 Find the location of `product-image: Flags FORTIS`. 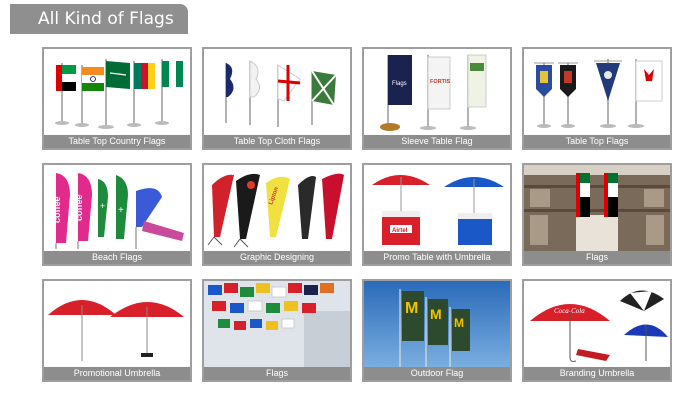

product-image: Flags FORTIS is located at coordinates (437, 92).